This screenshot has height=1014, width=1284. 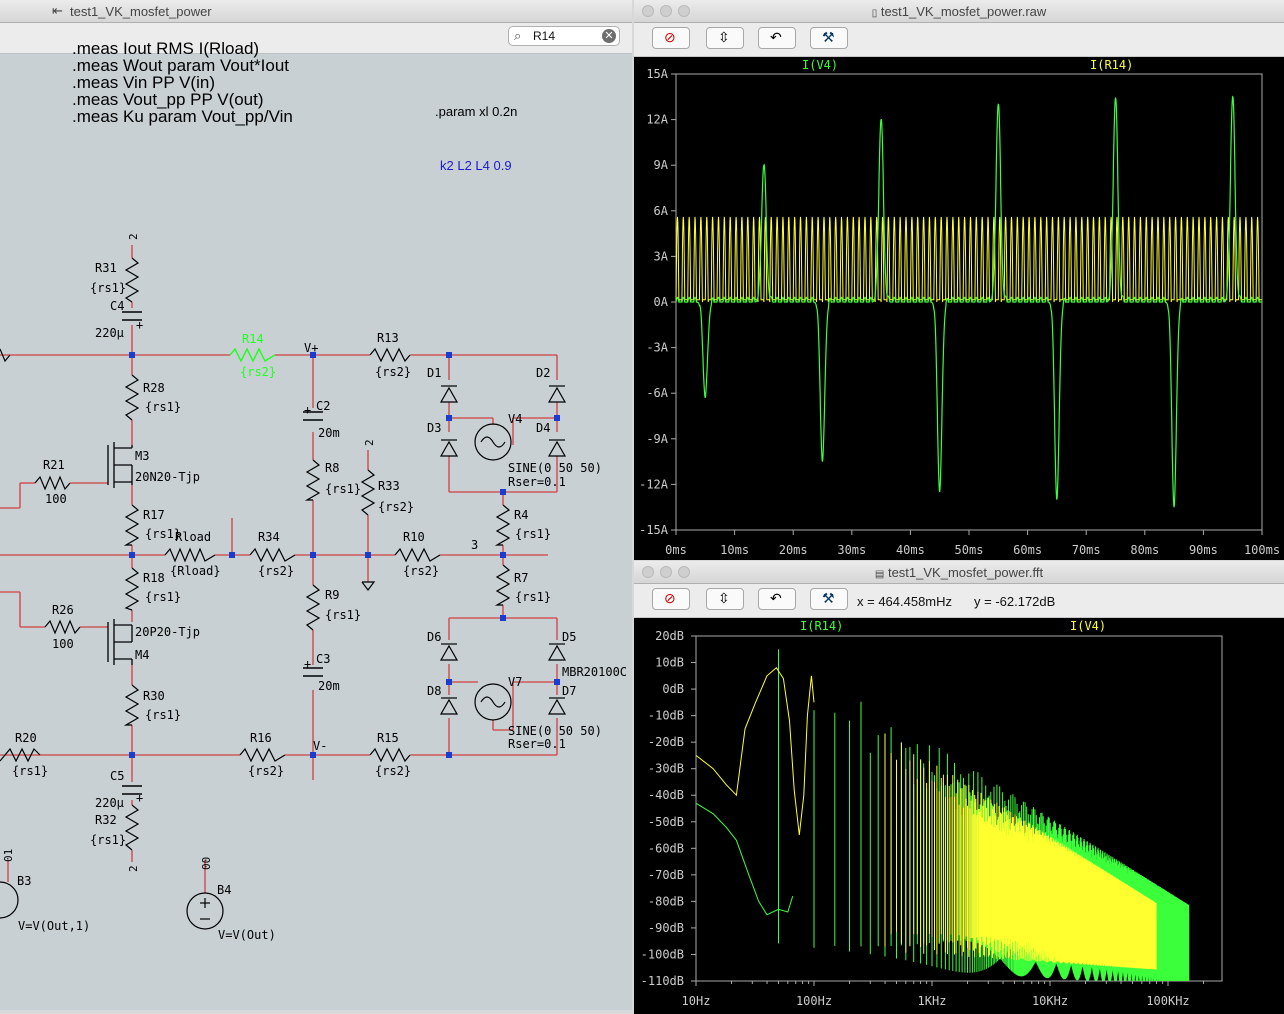 I want to click on label-c5-plus: +, so click(x=139, y=798).